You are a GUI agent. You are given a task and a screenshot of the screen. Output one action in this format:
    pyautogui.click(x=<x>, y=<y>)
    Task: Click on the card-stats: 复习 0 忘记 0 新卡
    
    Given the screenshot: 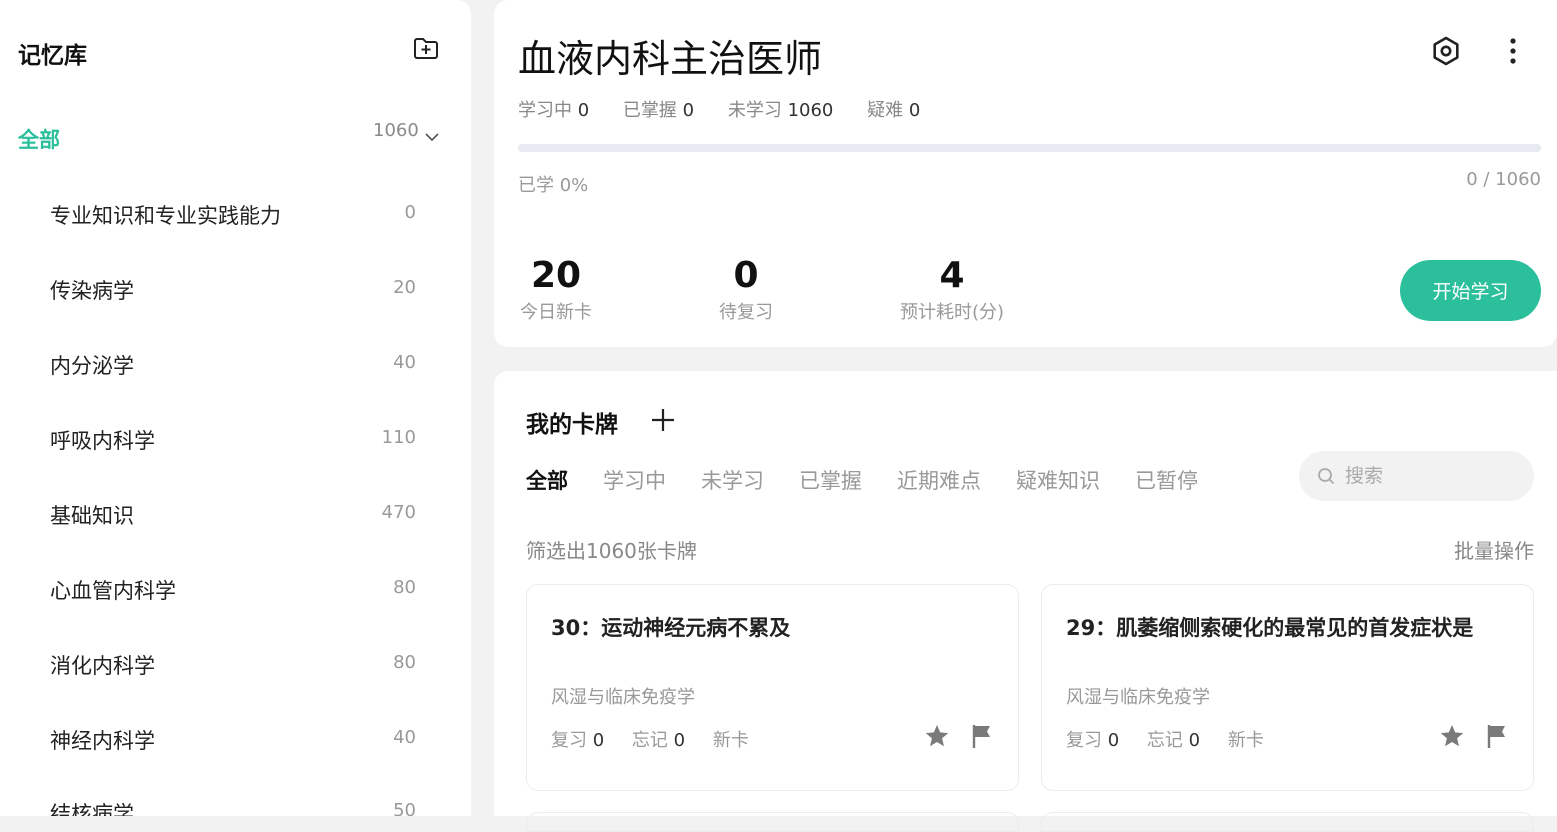 What is the action you would take?
    pyautogui.click(x=661, y=739)
    